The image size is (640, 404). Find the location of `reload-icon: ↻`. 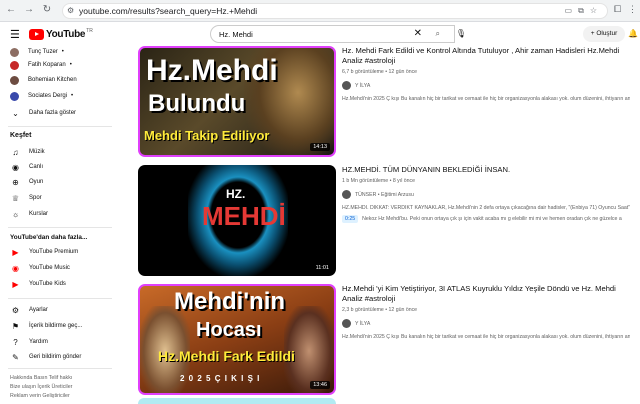

reload-icon: ↻ is located at coordinates (47, 10).